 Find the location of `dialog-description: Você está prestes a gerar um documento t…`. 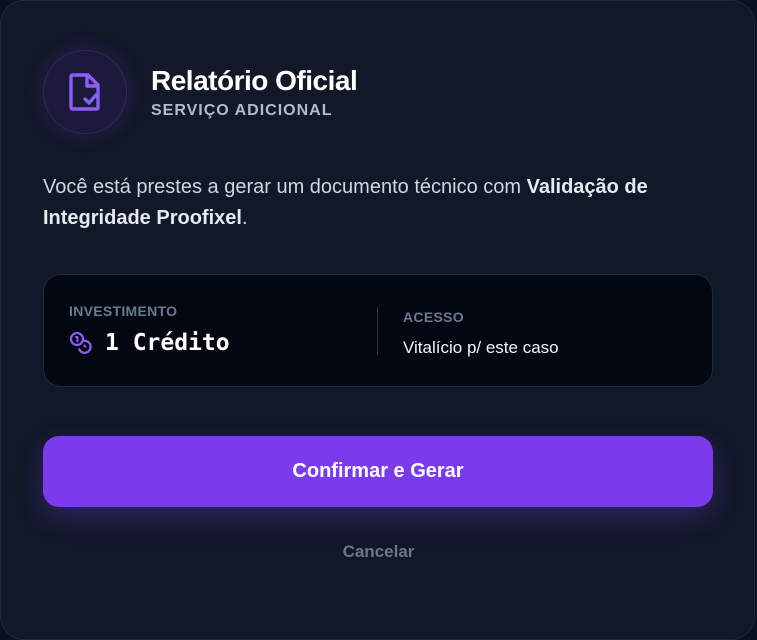

dialog-description: Você está prestes a gerar um documento t… is located at coordinates (378, 203).